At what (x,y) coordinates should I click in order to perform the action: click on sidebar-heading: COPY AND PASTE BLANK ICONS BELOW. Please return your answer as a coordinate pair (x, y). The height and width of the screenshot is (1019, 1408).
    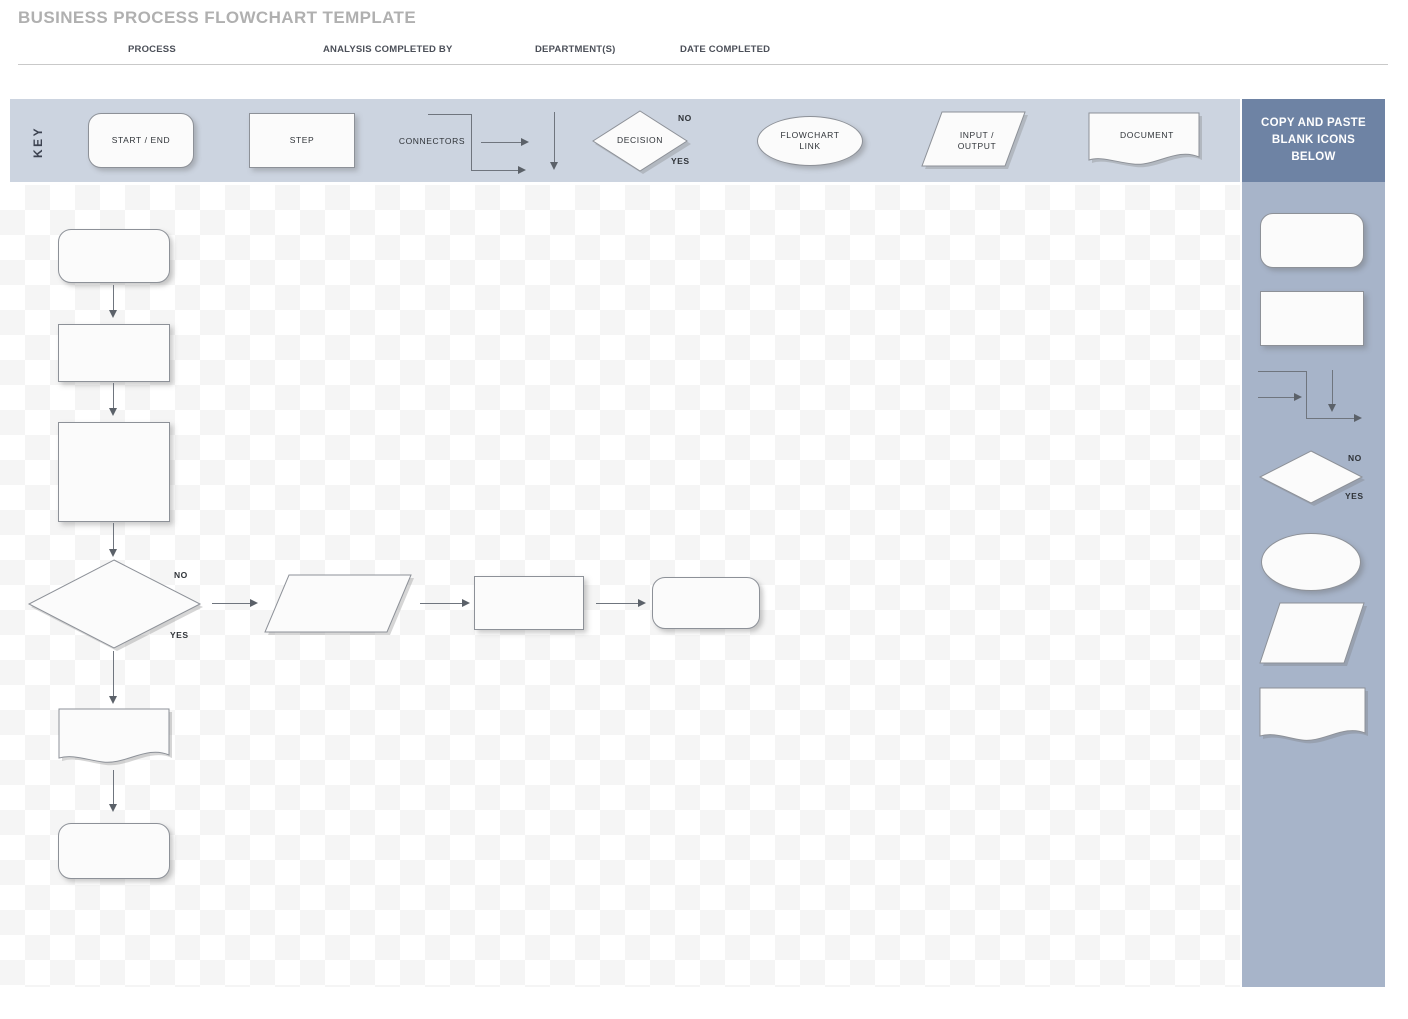
    Looking at the image, I should click on (1313, 140).